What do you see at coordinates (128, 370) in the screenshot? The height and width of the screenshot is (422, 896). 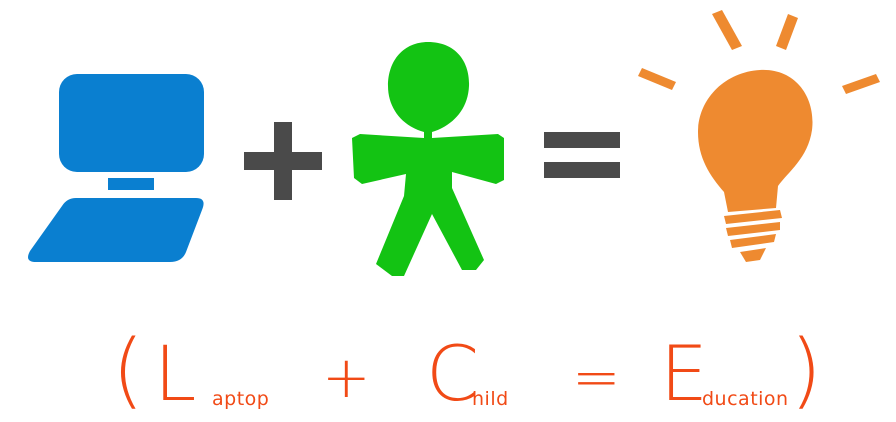 I see `caption-open-paren: (` at bounding box center [128, 370].